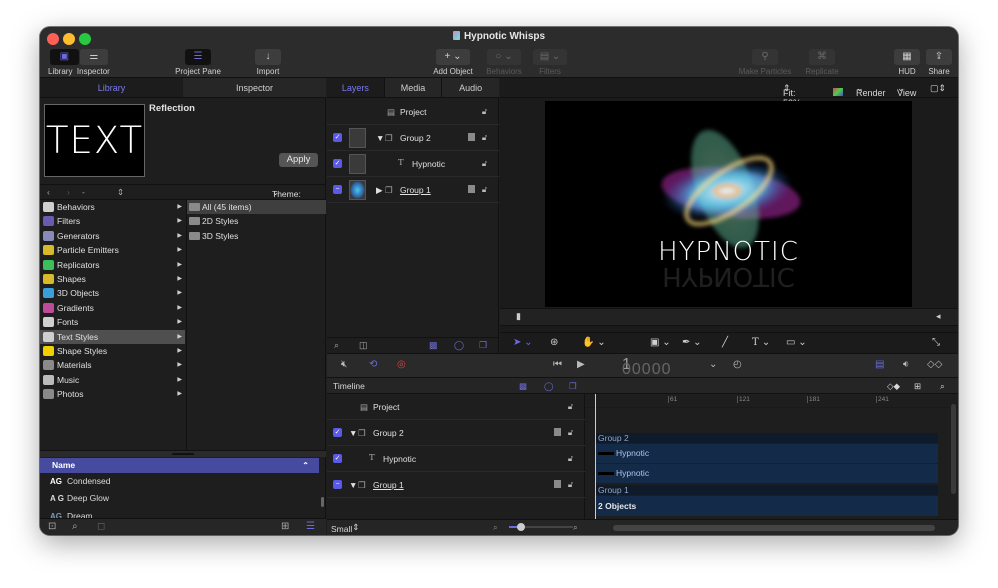  What do you see at coordinates (373, 364) in the screenshot?
I see `loop-icon: ⟲` at bounding box center [373, 364].